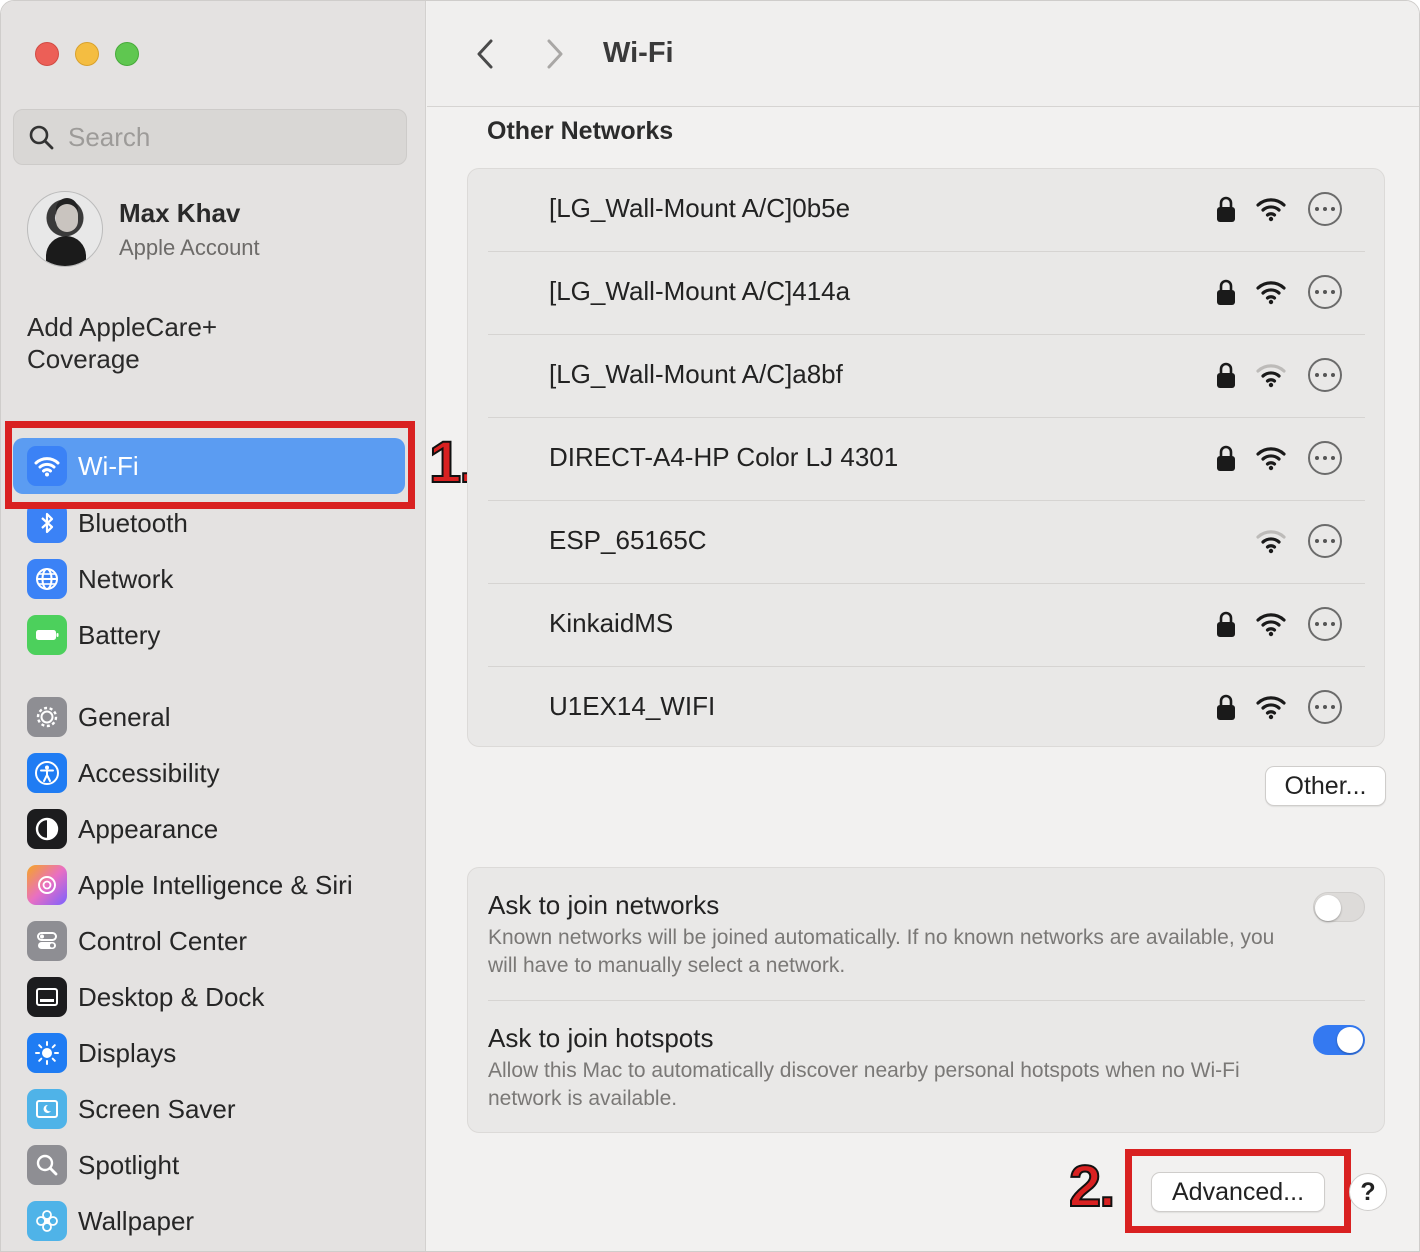  Describe the element at coordinates (149, 772) in the screenshot. I see `sidebar-item-label: Accessibility` at that location.